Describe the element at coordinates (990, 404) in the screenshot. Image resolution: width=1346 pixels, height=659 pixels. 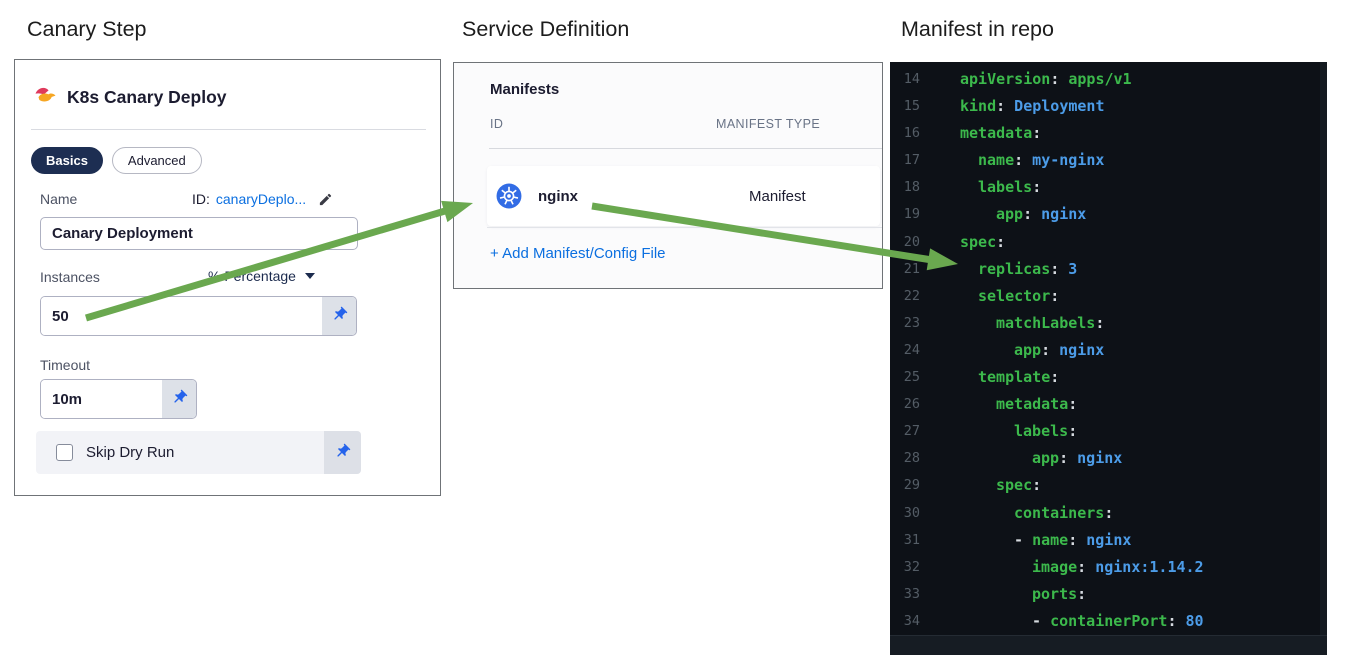
I see `code-line: 26 metadata:` at that location.